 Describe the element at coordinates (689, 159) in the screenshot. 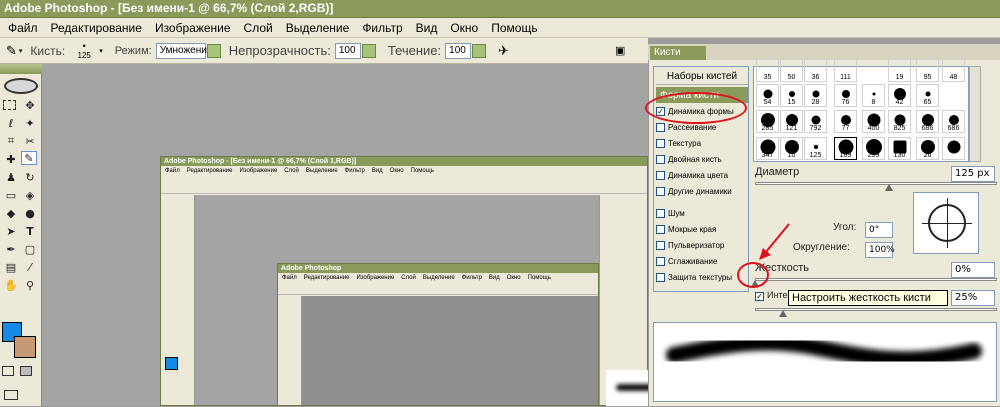

I see `list-item-dual-brush: Двойная кисть` at that location.